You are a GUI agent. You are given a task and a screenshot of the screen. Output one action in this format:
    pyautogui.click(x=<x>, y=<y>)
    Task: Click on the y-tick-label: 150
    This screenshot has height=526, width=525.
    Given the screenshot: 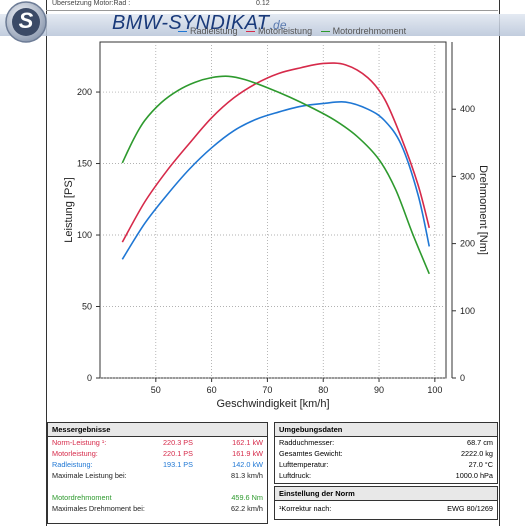 What is the action you would take?
    pyautogui.click(x=84, y=164)
    